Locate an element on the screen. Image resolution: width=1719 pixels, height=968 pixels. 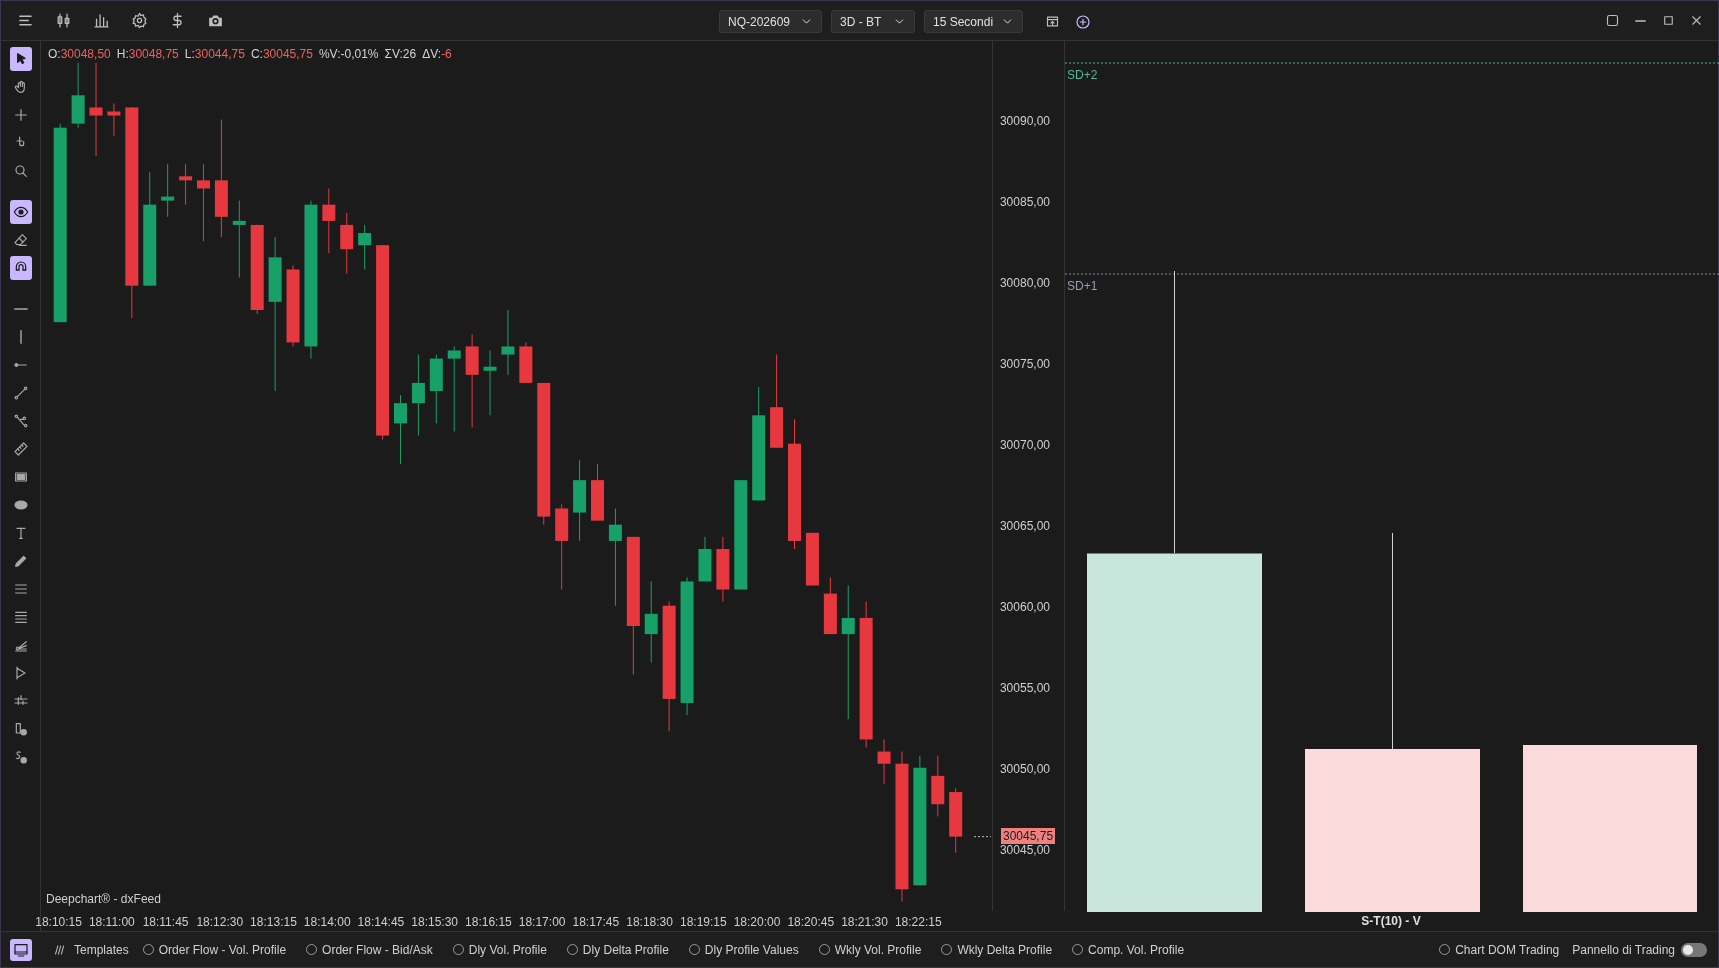
time-label: 18:20:45 is located at coordinates (811, 922).